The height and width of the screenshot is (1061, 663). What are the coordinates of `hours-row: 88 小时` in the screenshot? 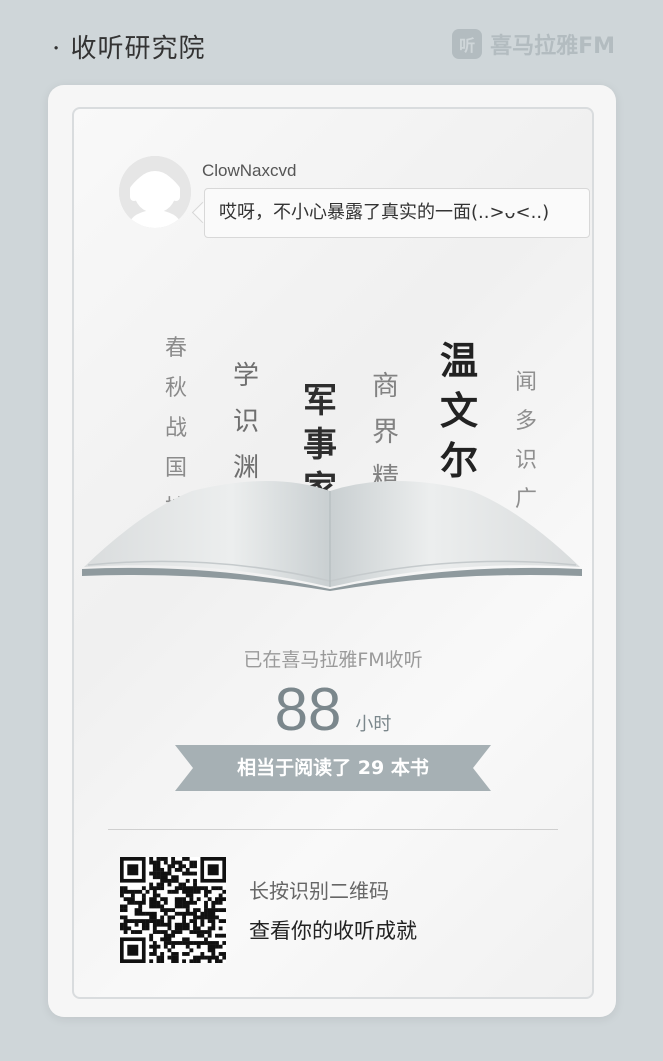 It's located at (333, 709).